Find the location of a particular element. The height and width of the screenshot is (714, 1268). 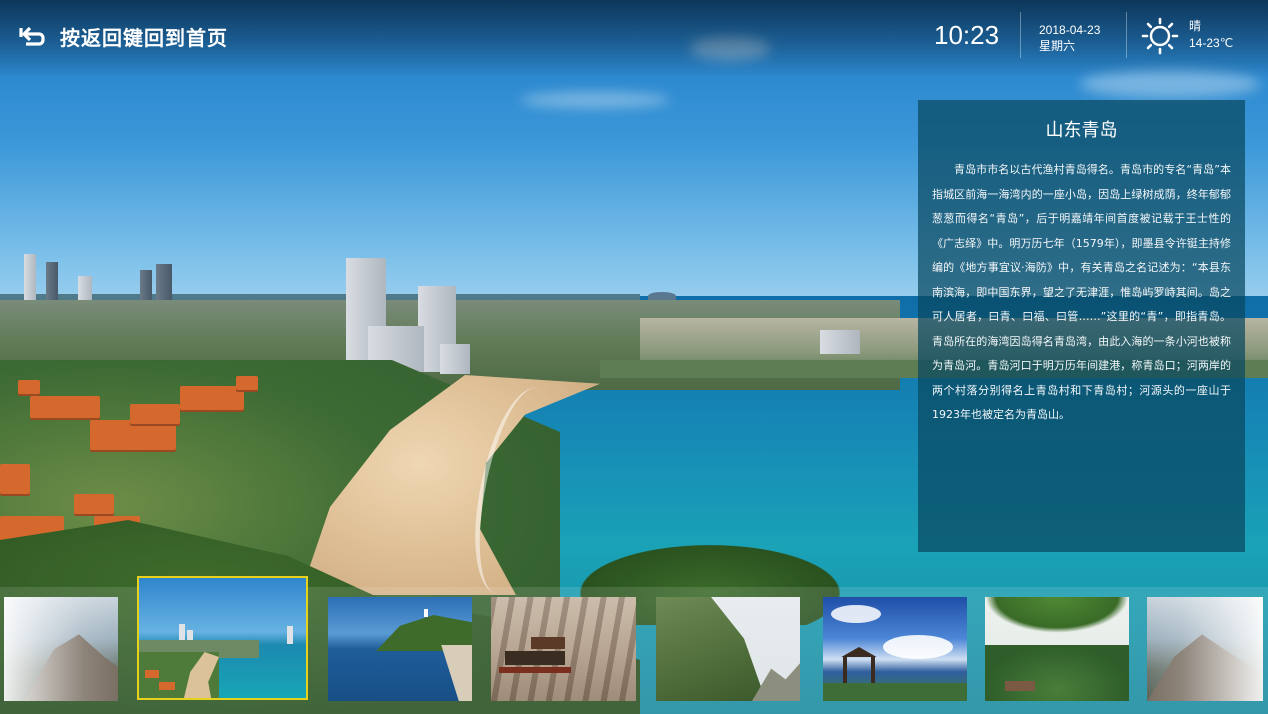

date-block: 2018-04-23 星期六 is located at coordinates (1069, 38).